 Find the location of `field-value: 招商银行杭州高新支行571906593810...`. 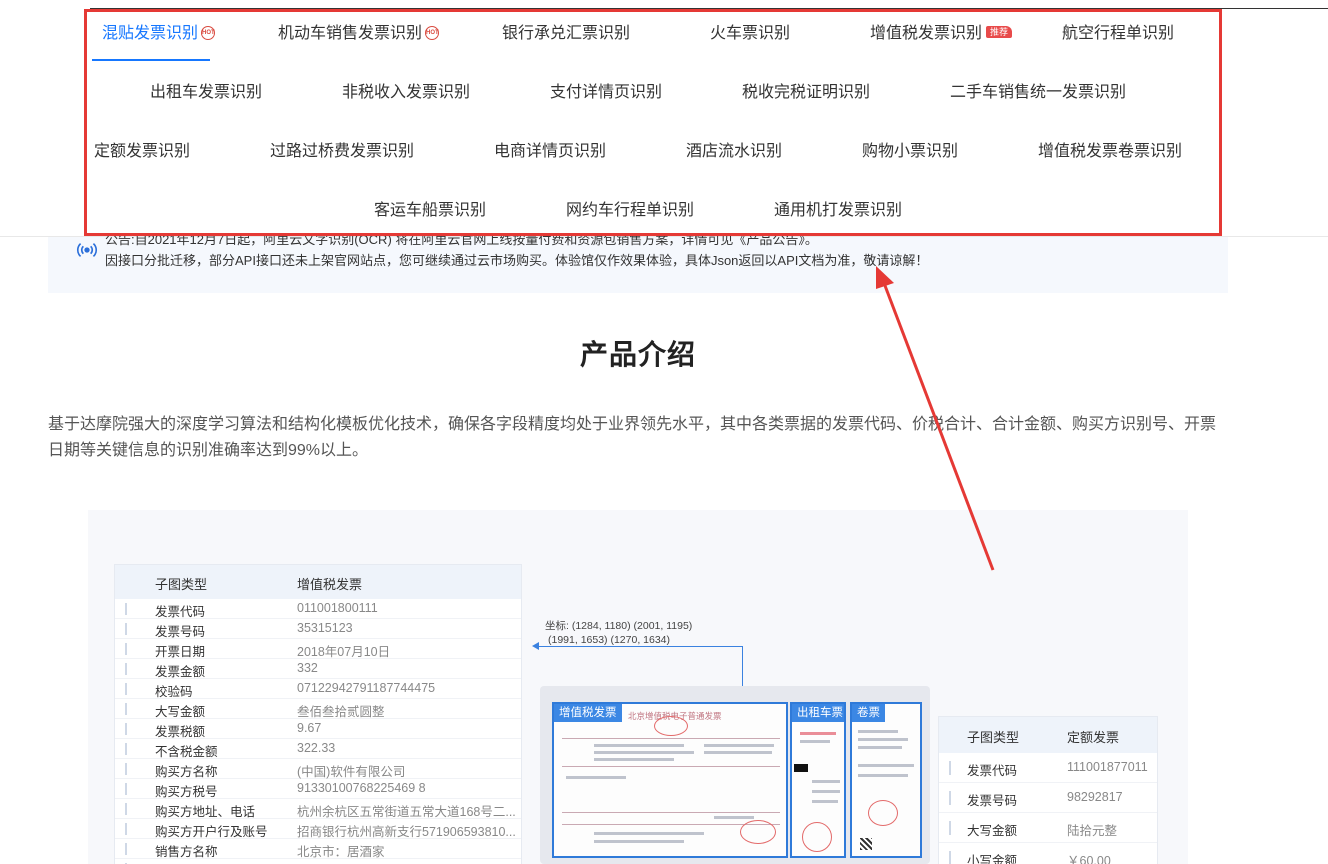

field-value: 招商银行杭州高新支行571906593810... is located at coordinates (406, 832).